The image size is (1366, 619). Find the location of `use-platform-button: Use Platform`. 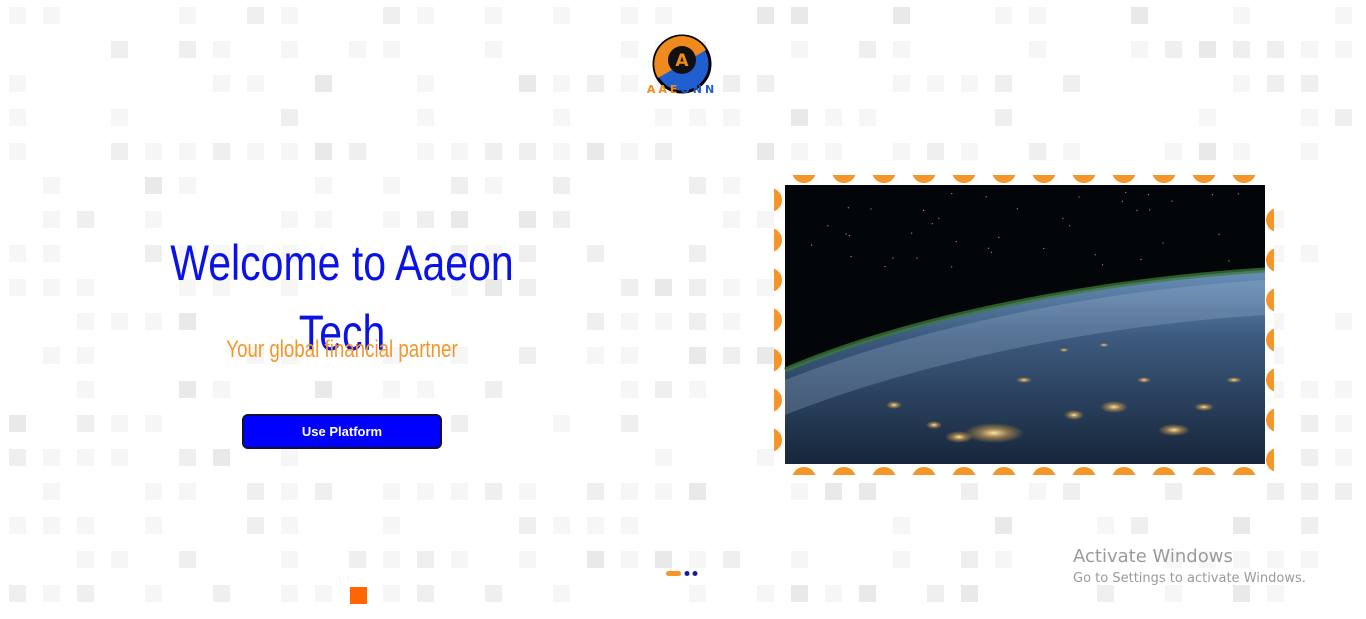

use-platform-button: Use Platform is located at coordinates (342, 431).